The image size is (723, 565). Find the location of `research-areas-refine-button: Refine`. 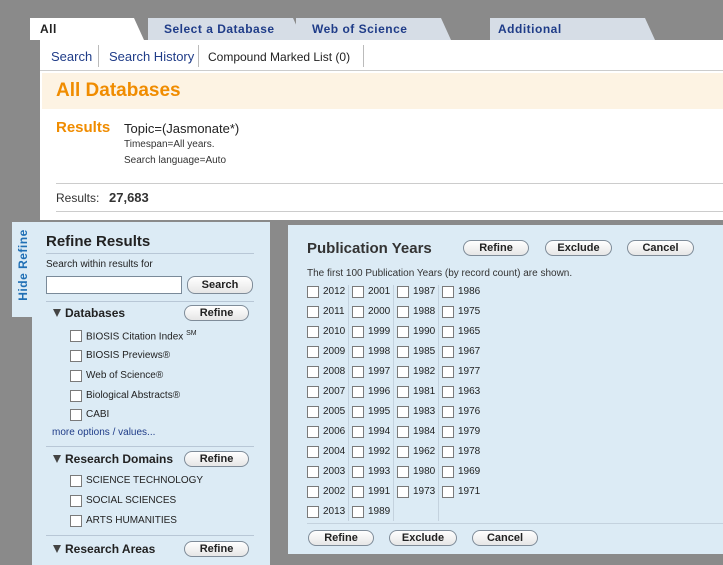

research-areas-refine-button: Refine is located at coordinates (216, 549).